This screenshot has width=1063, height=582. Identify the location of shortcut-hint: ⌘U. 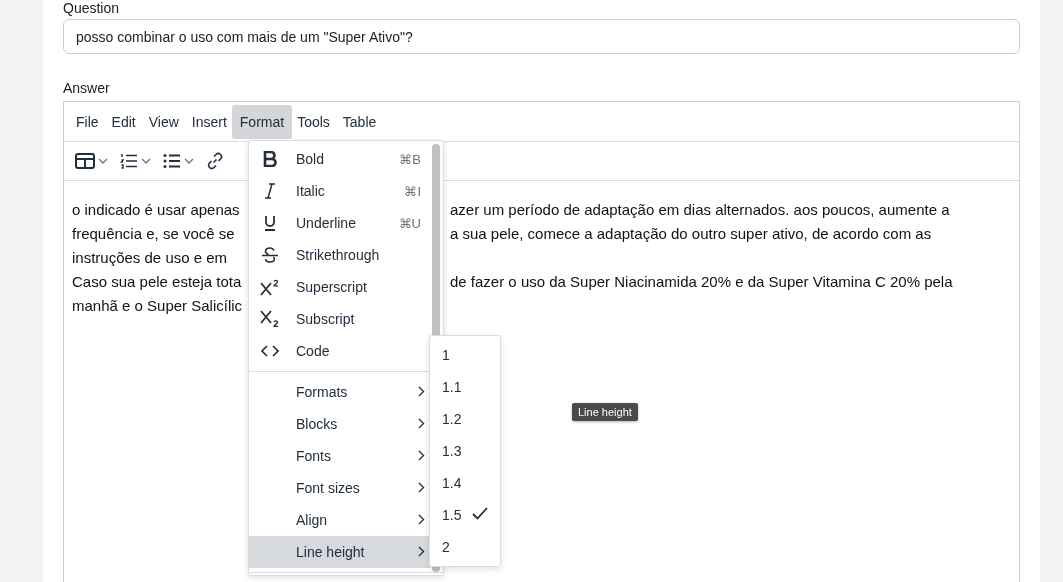
(409, 223).